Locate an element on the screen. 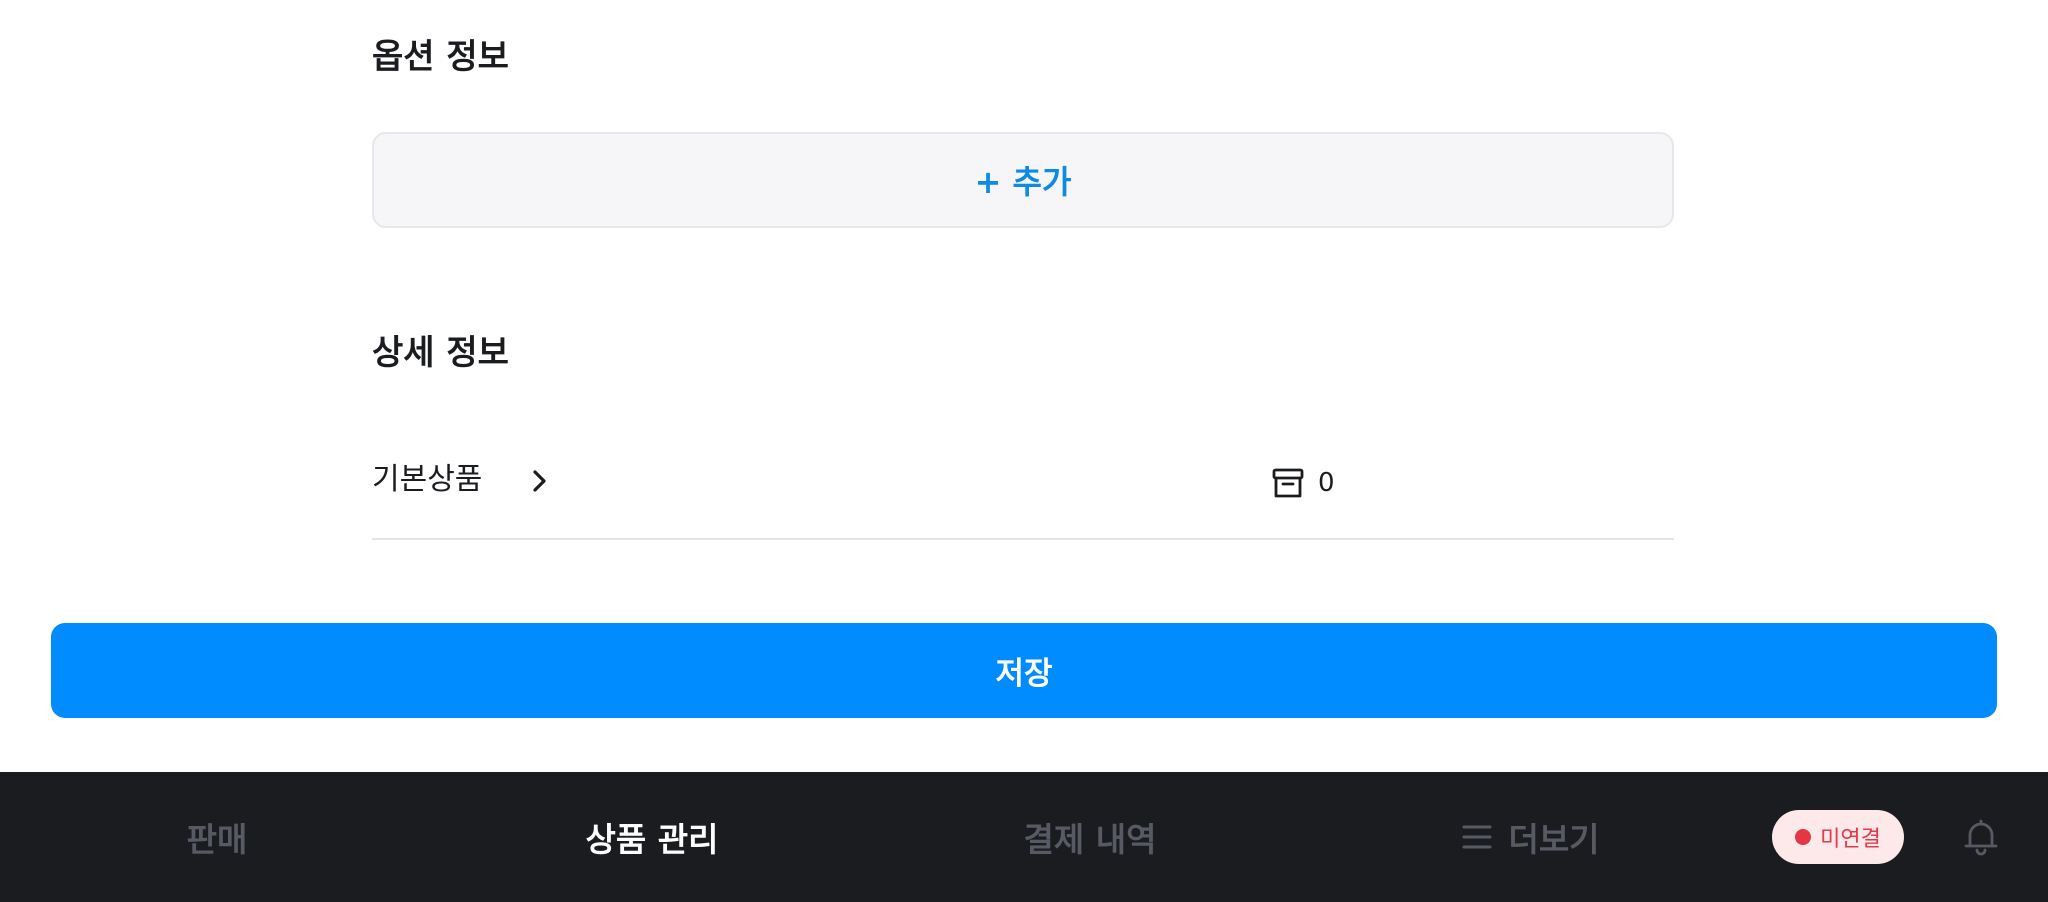 This screenshot has width=2048, height=902. stock-info: 0 is located at coordinates (1302, 483).